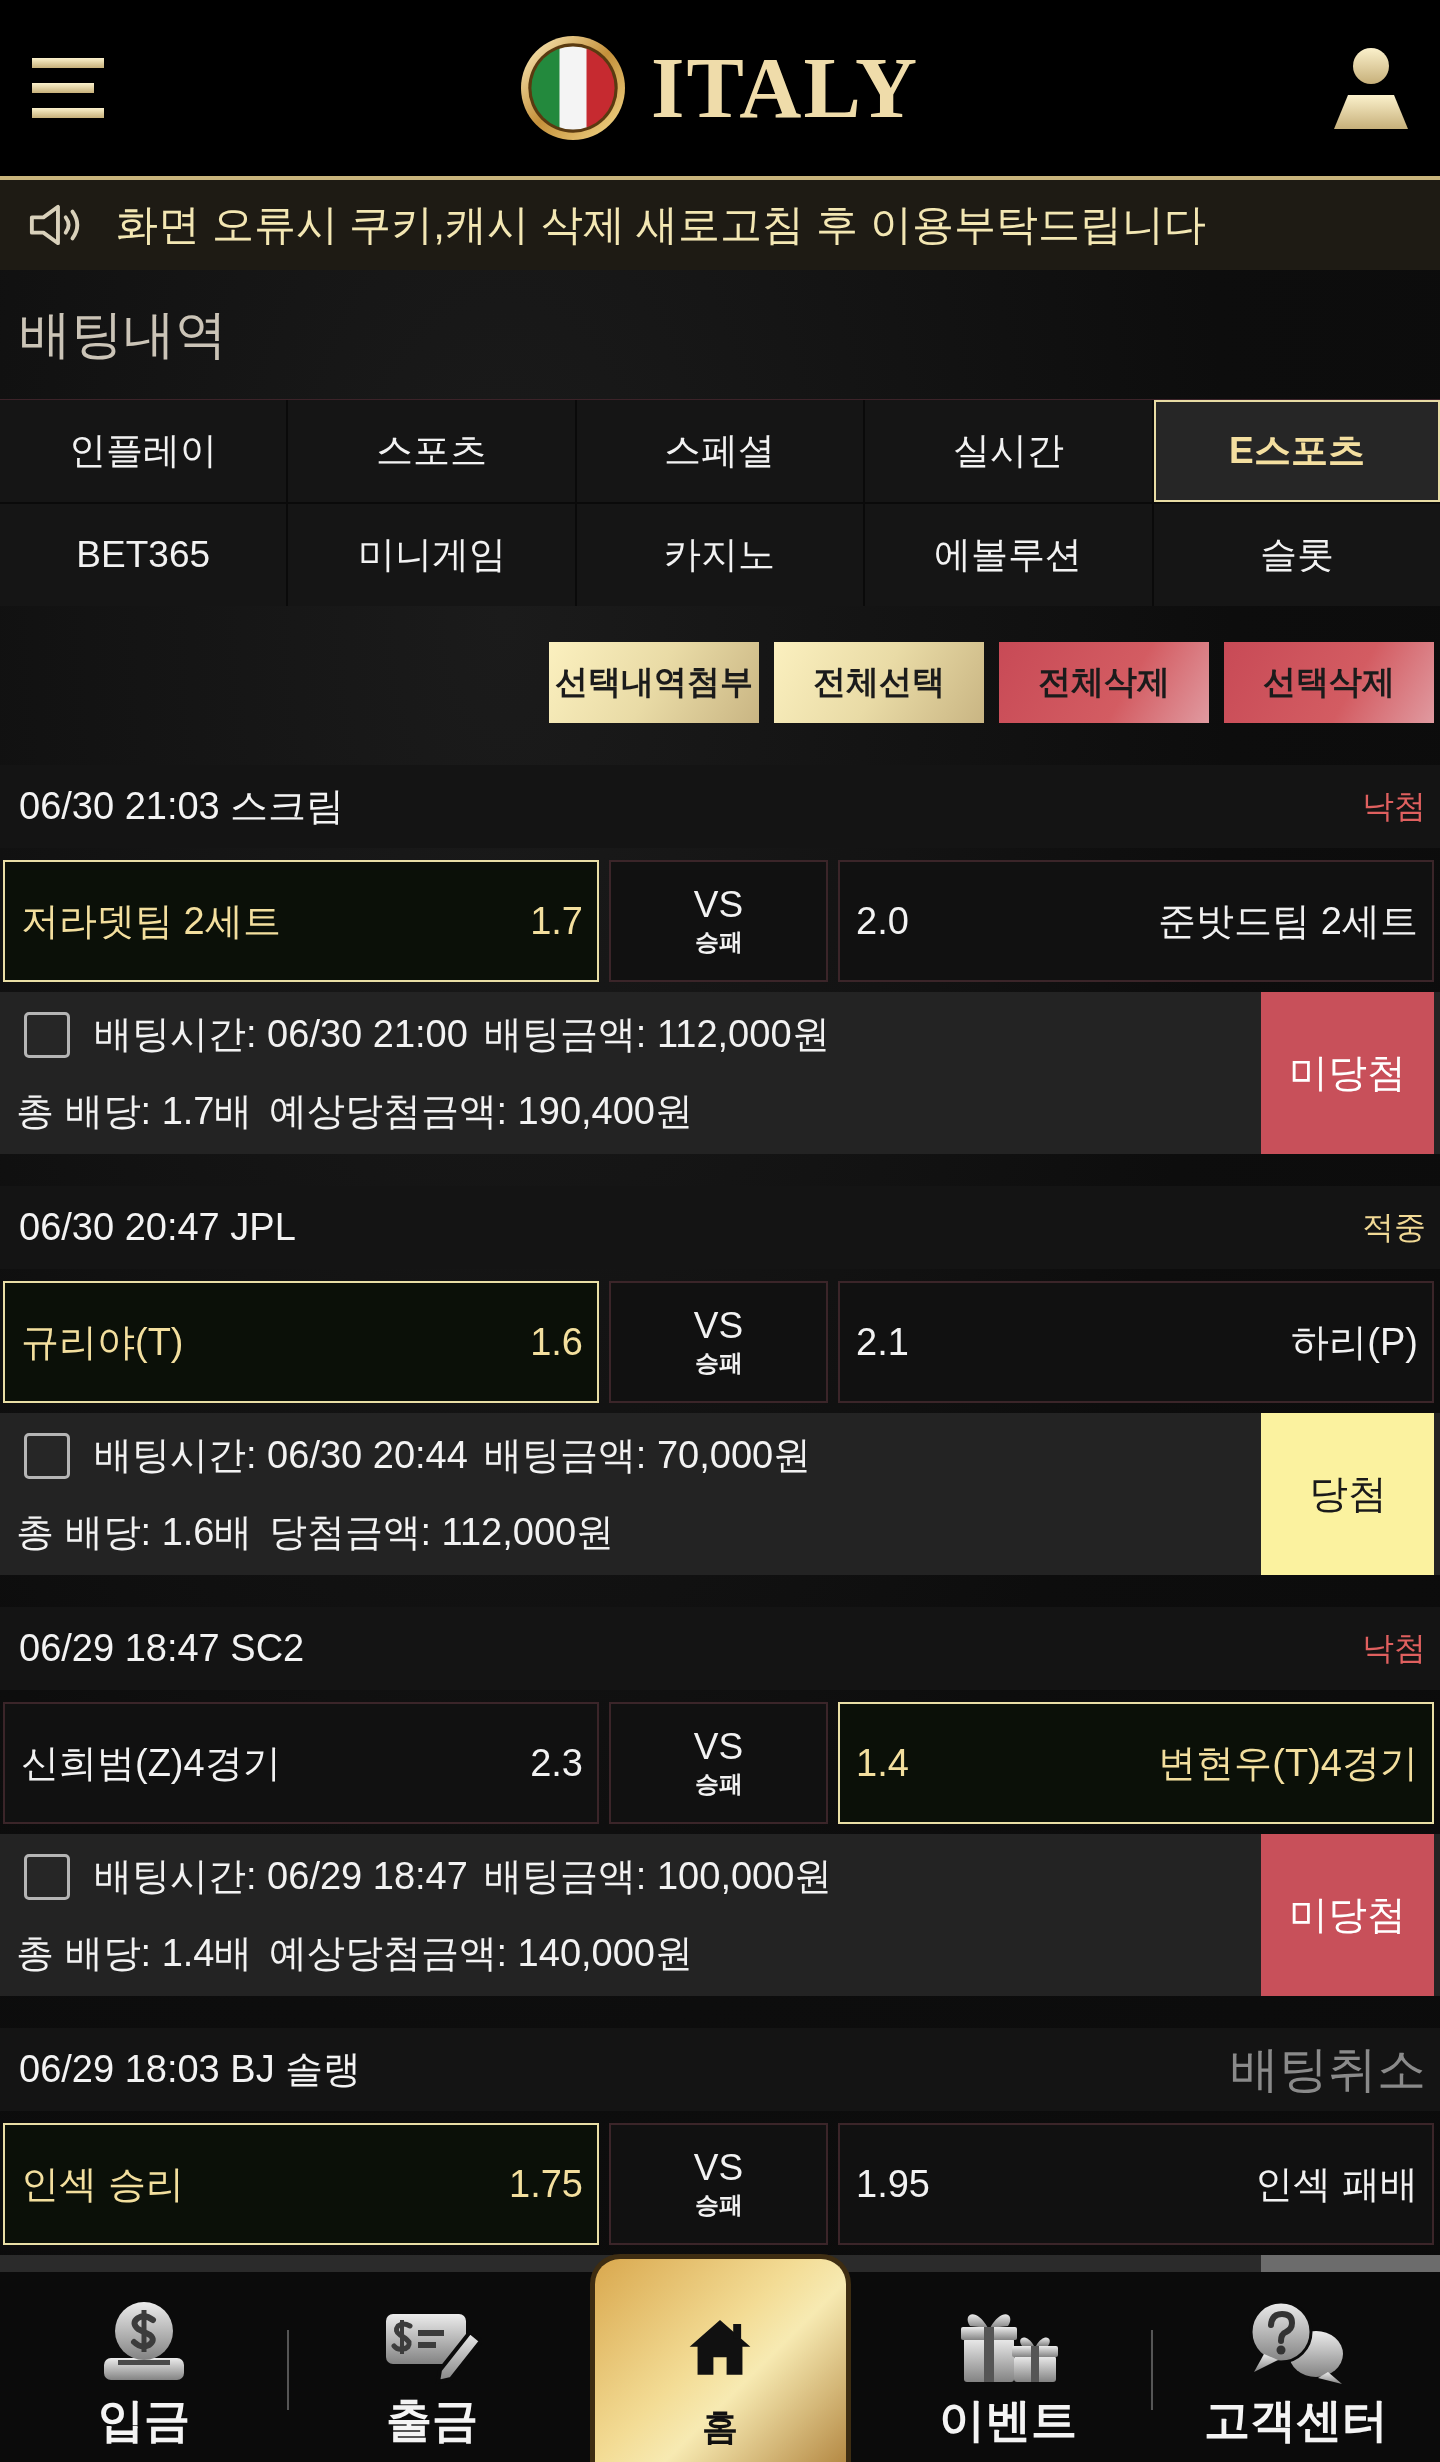 The image size is (1440, 2462). I want to click on bet-amount-text: 배팅금액: 70,000원, so click(647, 1455).